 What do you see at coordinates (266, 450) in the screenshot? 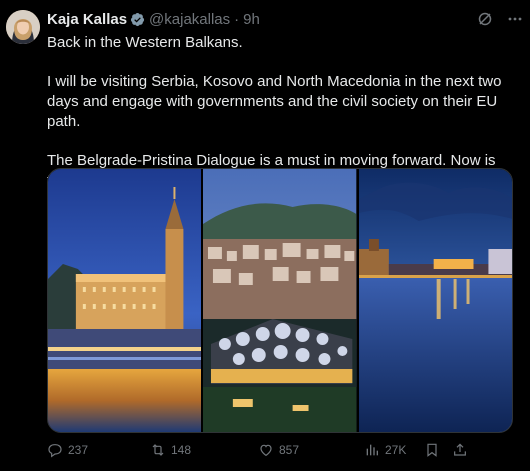
I see `heart-icon` at bounding box center [266, 450].